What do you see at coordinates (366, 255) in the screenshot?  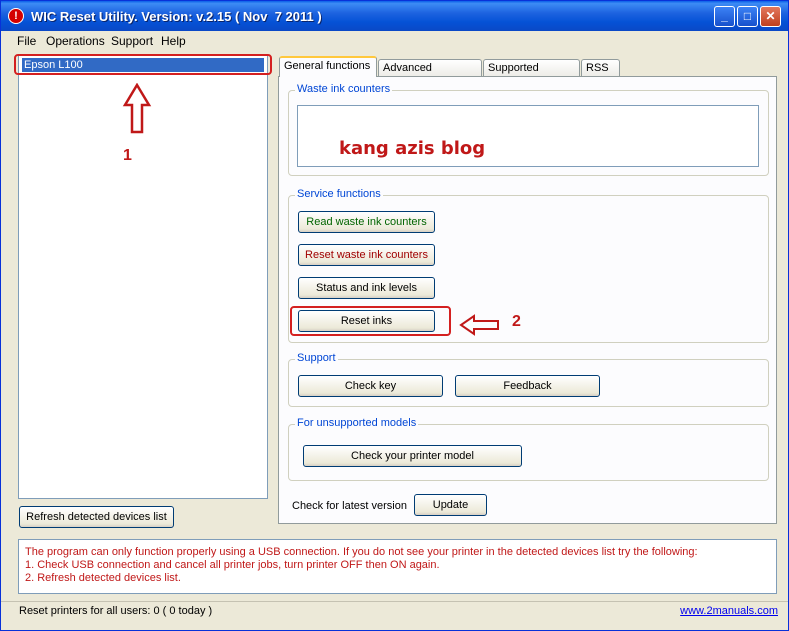 I see `reset-waste-ink-counters-button: Reset waste ink counters` at bounding box center [366, 255].